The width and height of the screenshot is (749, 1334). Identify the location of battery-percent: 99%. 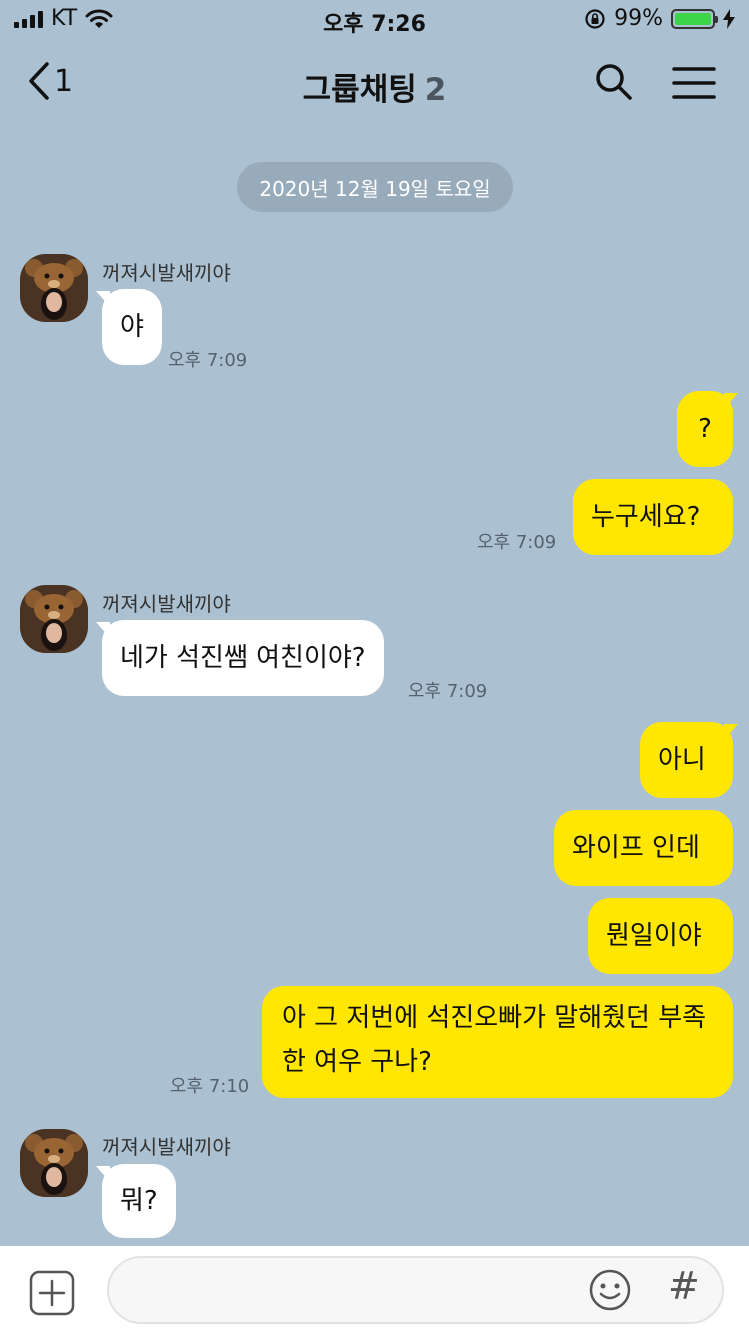
(638, 18).